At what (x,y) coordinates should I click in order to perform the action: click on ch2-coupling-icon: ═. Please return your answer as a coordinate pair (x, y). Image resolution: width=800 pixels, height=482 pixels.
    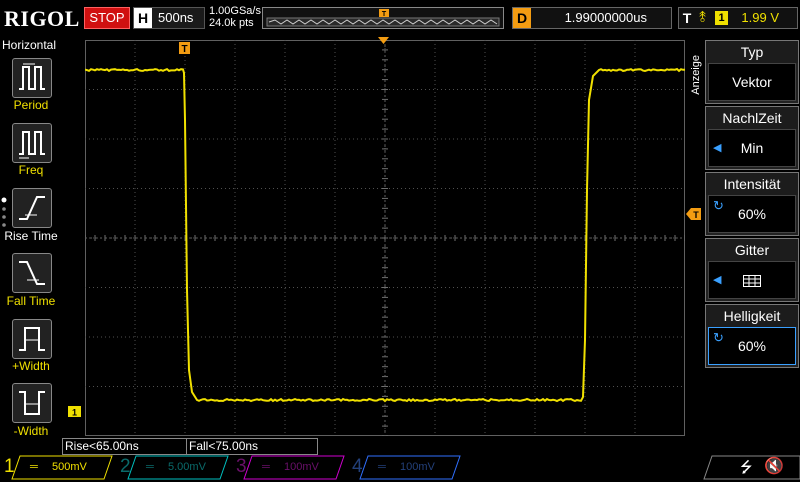
    Looking at the image, I should click on (150, 467).